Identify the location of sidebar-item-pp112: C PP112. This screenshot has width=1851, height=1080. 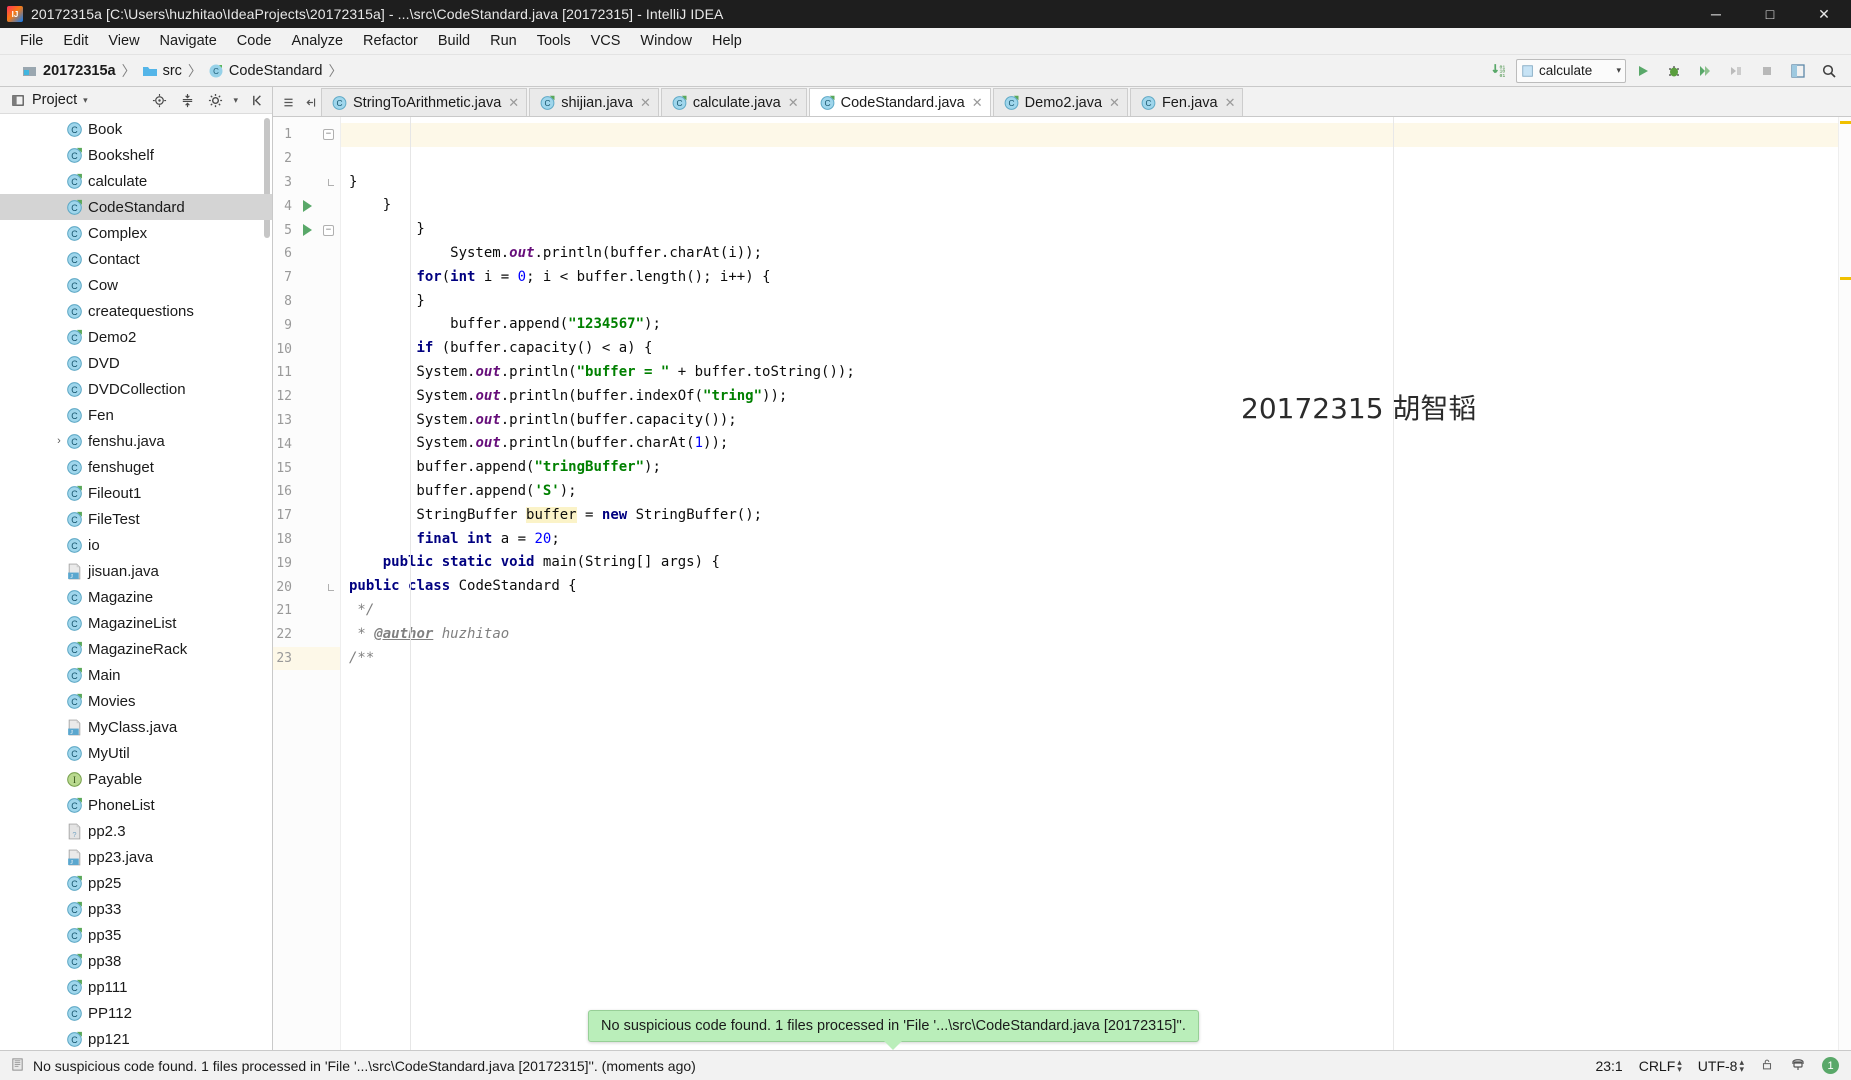
(136, 1013).